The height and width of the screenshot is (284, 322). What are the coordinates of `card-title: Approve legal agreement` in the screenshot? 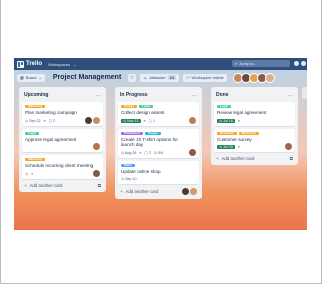 It's located at (51, 139).